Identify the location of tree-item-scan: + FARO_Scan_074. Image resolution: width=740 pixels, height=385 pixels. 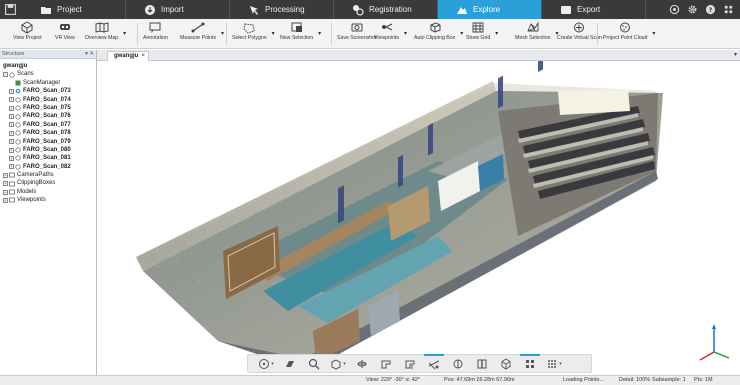
(48, 100).